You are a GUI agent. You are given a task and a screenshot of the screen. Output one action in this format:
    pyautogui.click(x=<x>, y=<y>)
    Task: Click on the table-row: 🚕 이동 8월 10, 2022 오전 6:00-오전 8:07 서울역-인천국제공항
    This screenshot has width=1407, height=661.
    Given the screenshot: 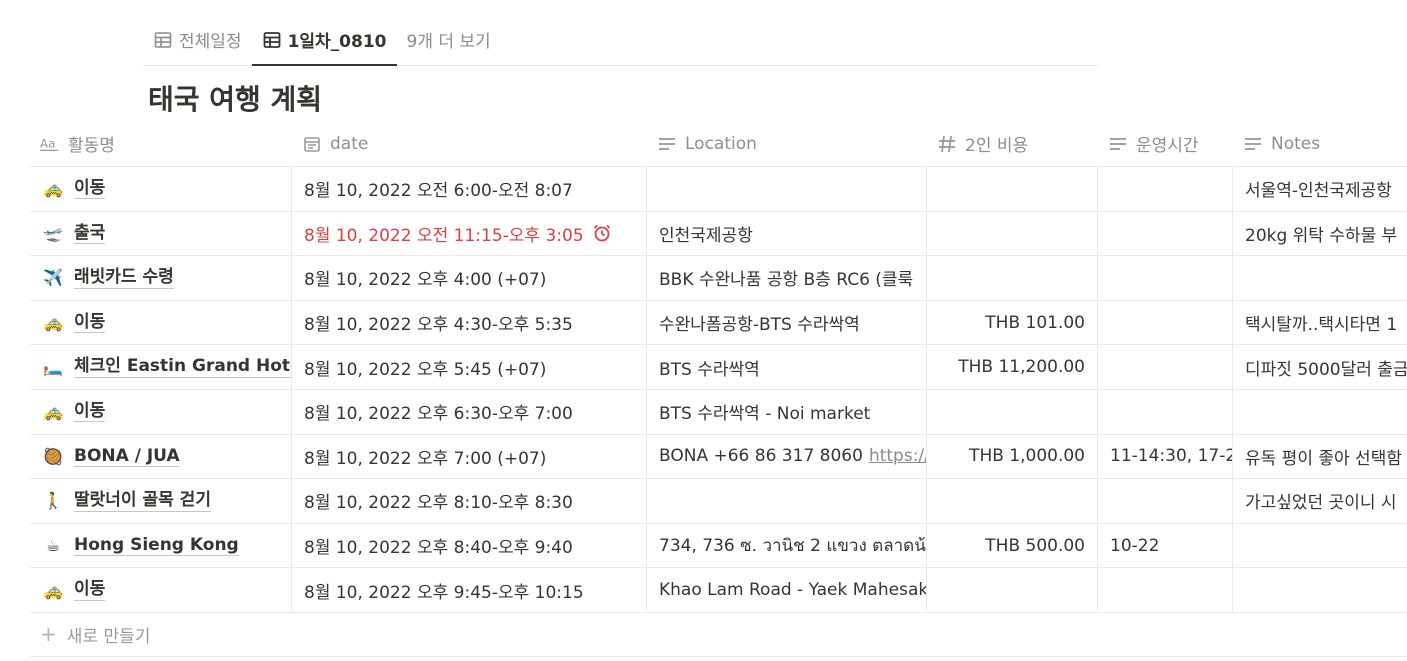 What is the action you would take?
    pyautogui.click(x=718, y=189)
    